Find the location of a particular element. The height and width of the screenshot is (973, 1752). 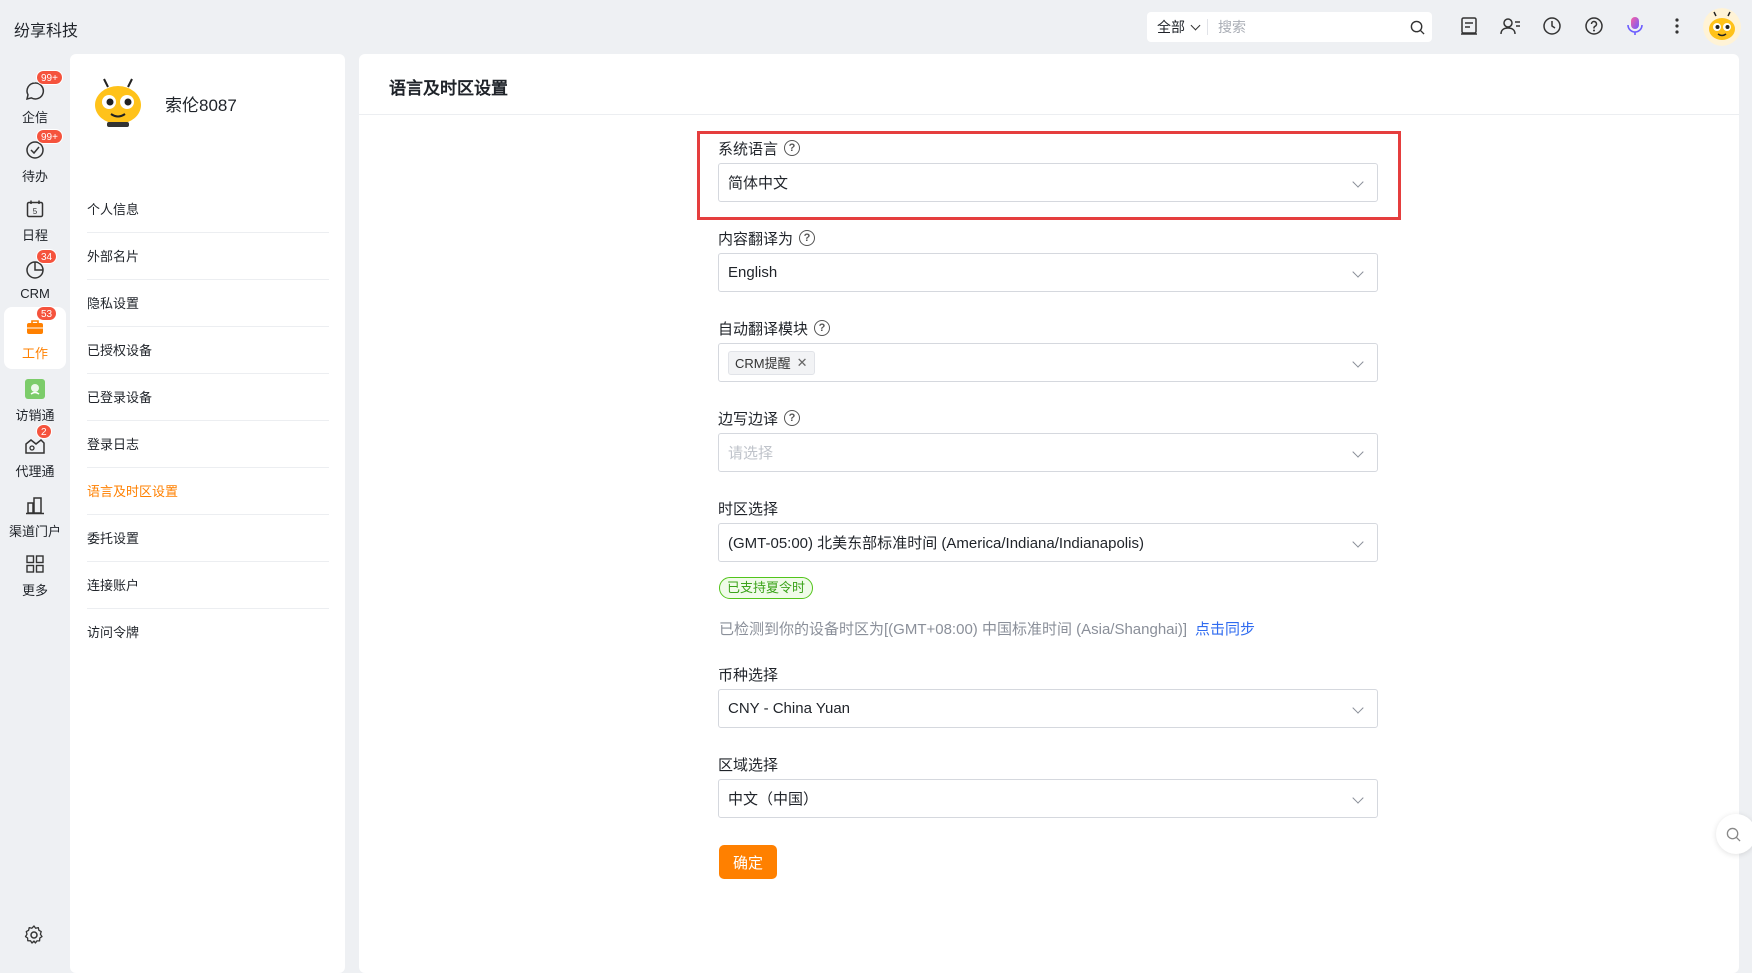

rail-item-more: 更多 is located at coordinates (35, 575).